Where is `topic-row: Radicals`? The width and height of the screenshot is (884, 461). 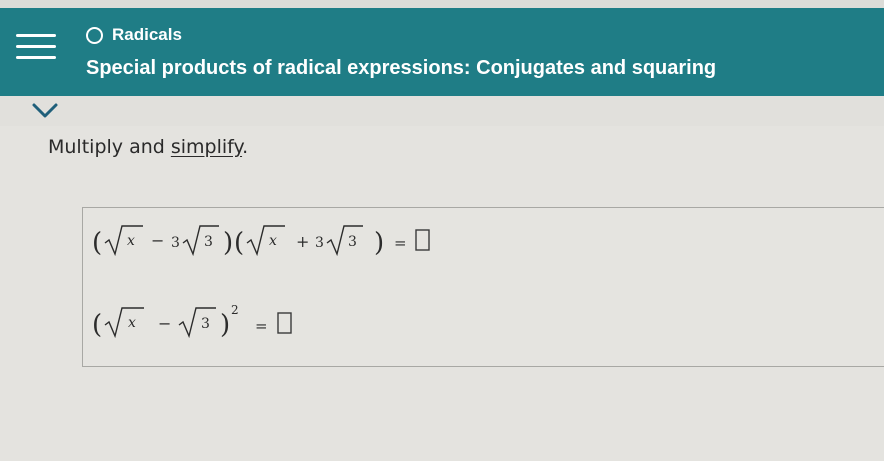
topic-row: Radicals is located at coordinates (134, 35).